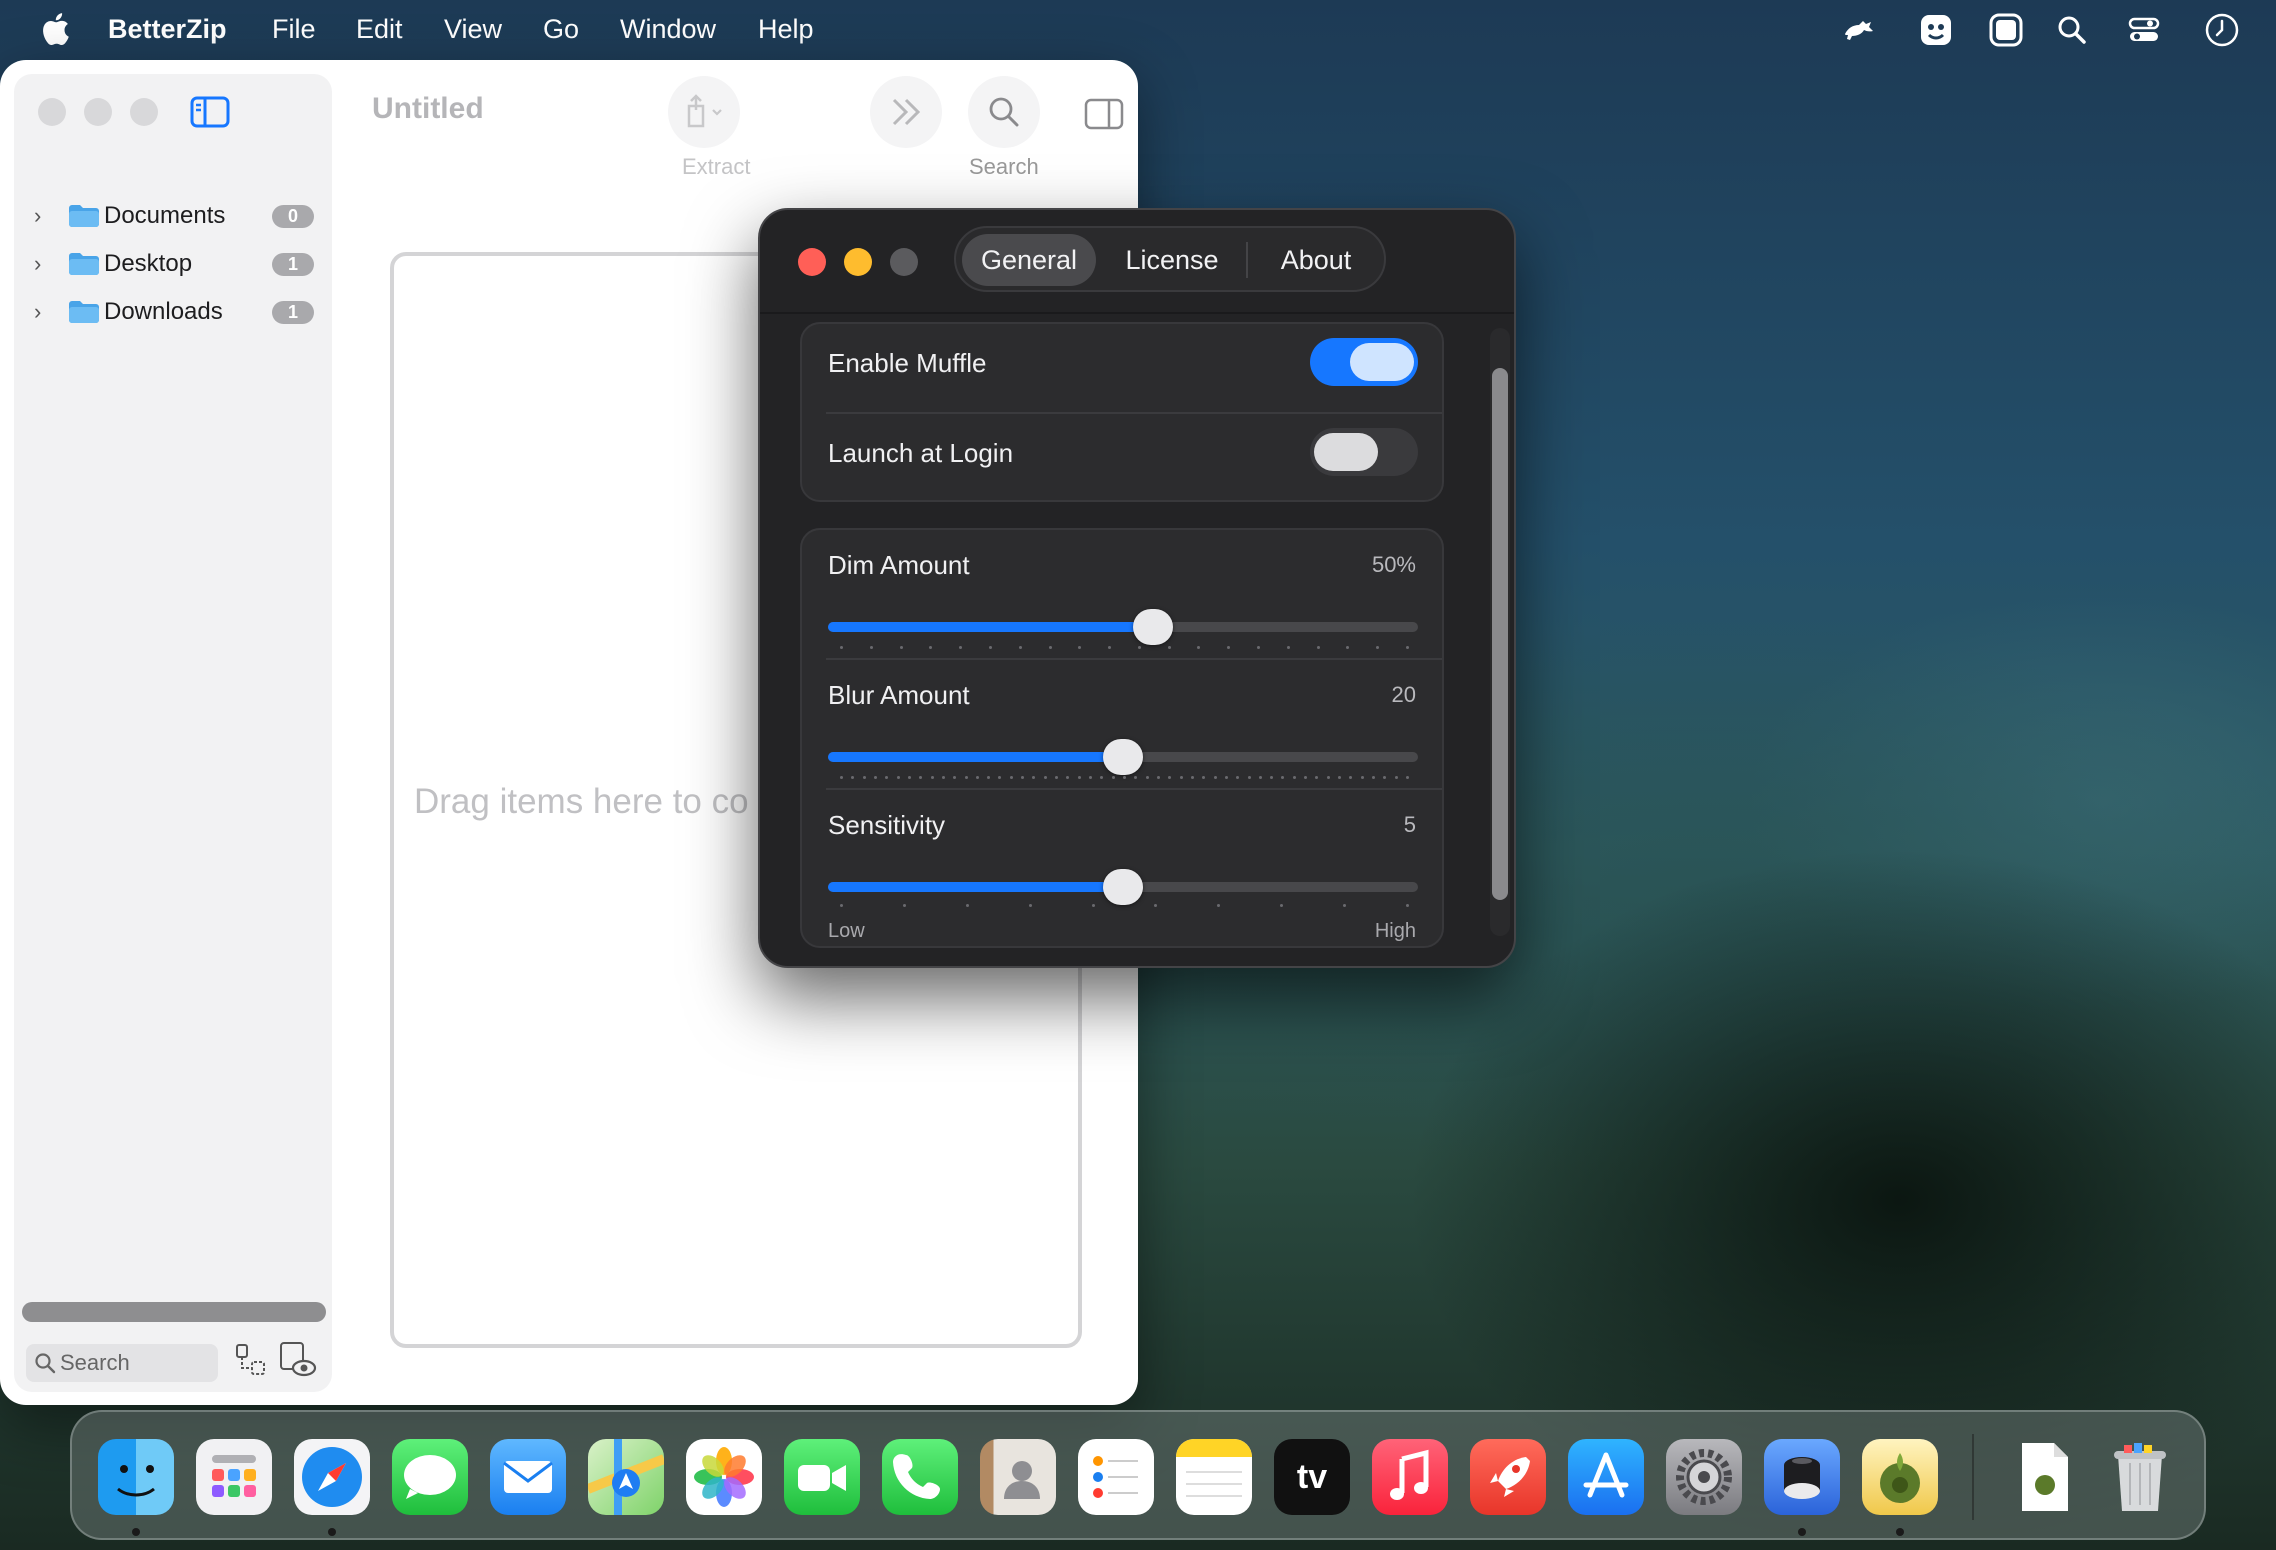 Image resolution: width=2276 pixels, height=1550 pixels. Describe the element at coordinates (1214, 1477) in the screenshot. I see `notes-icon` at that location.